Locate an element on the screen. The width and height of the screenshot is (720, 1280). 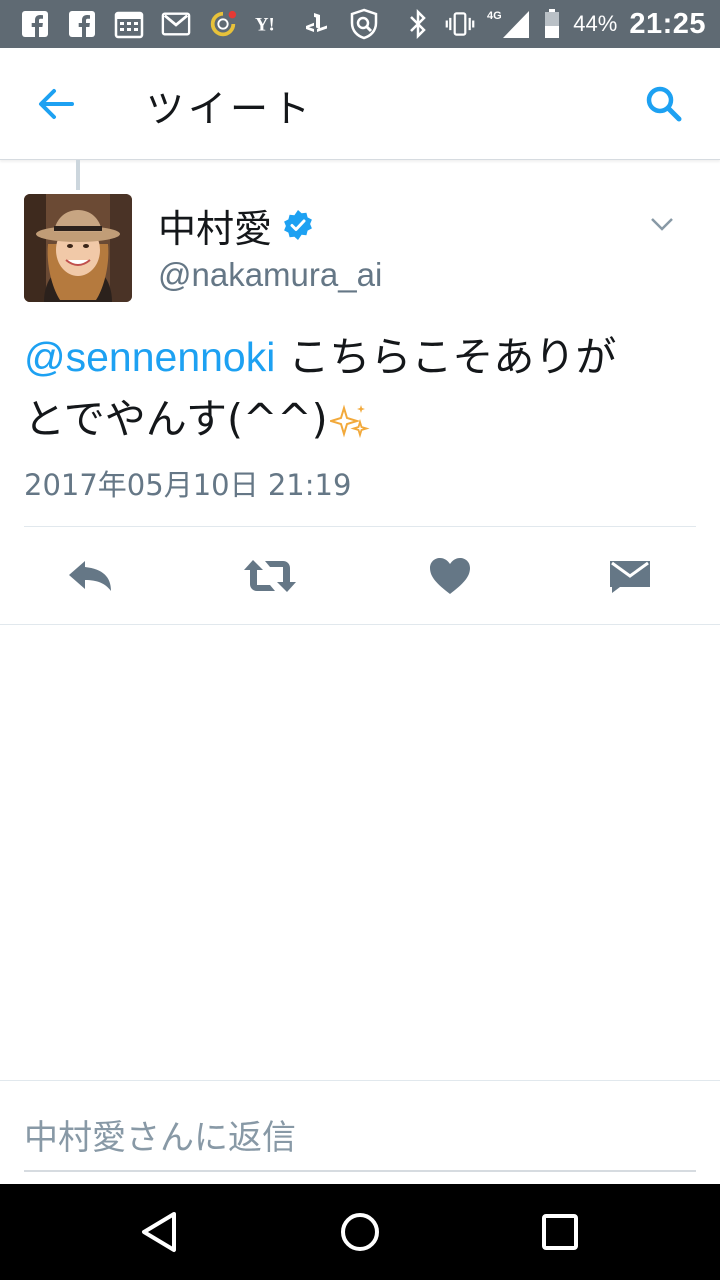
notification-icons: Y! is located at coordinates (199, 24).